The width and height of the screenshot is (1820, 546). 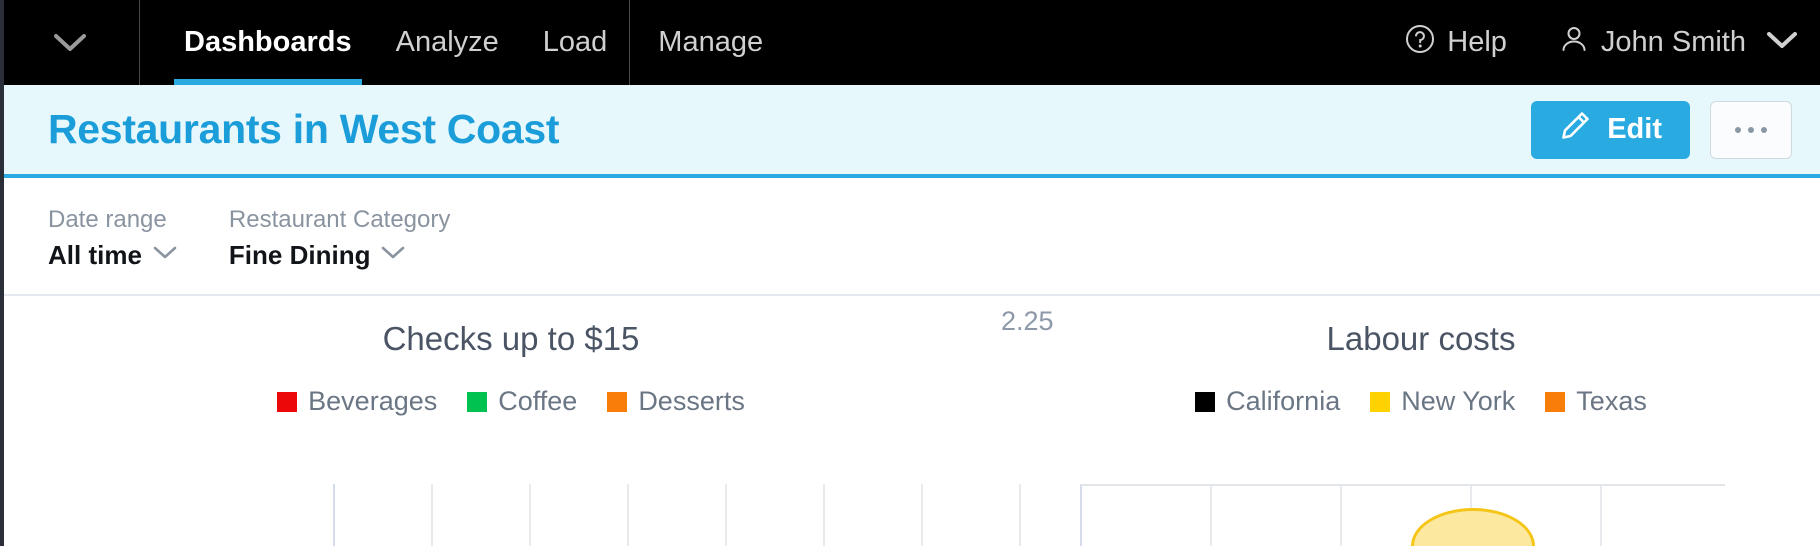 I want to click on page-title: Restaurants in West Coast, so click(x=304, y=129).